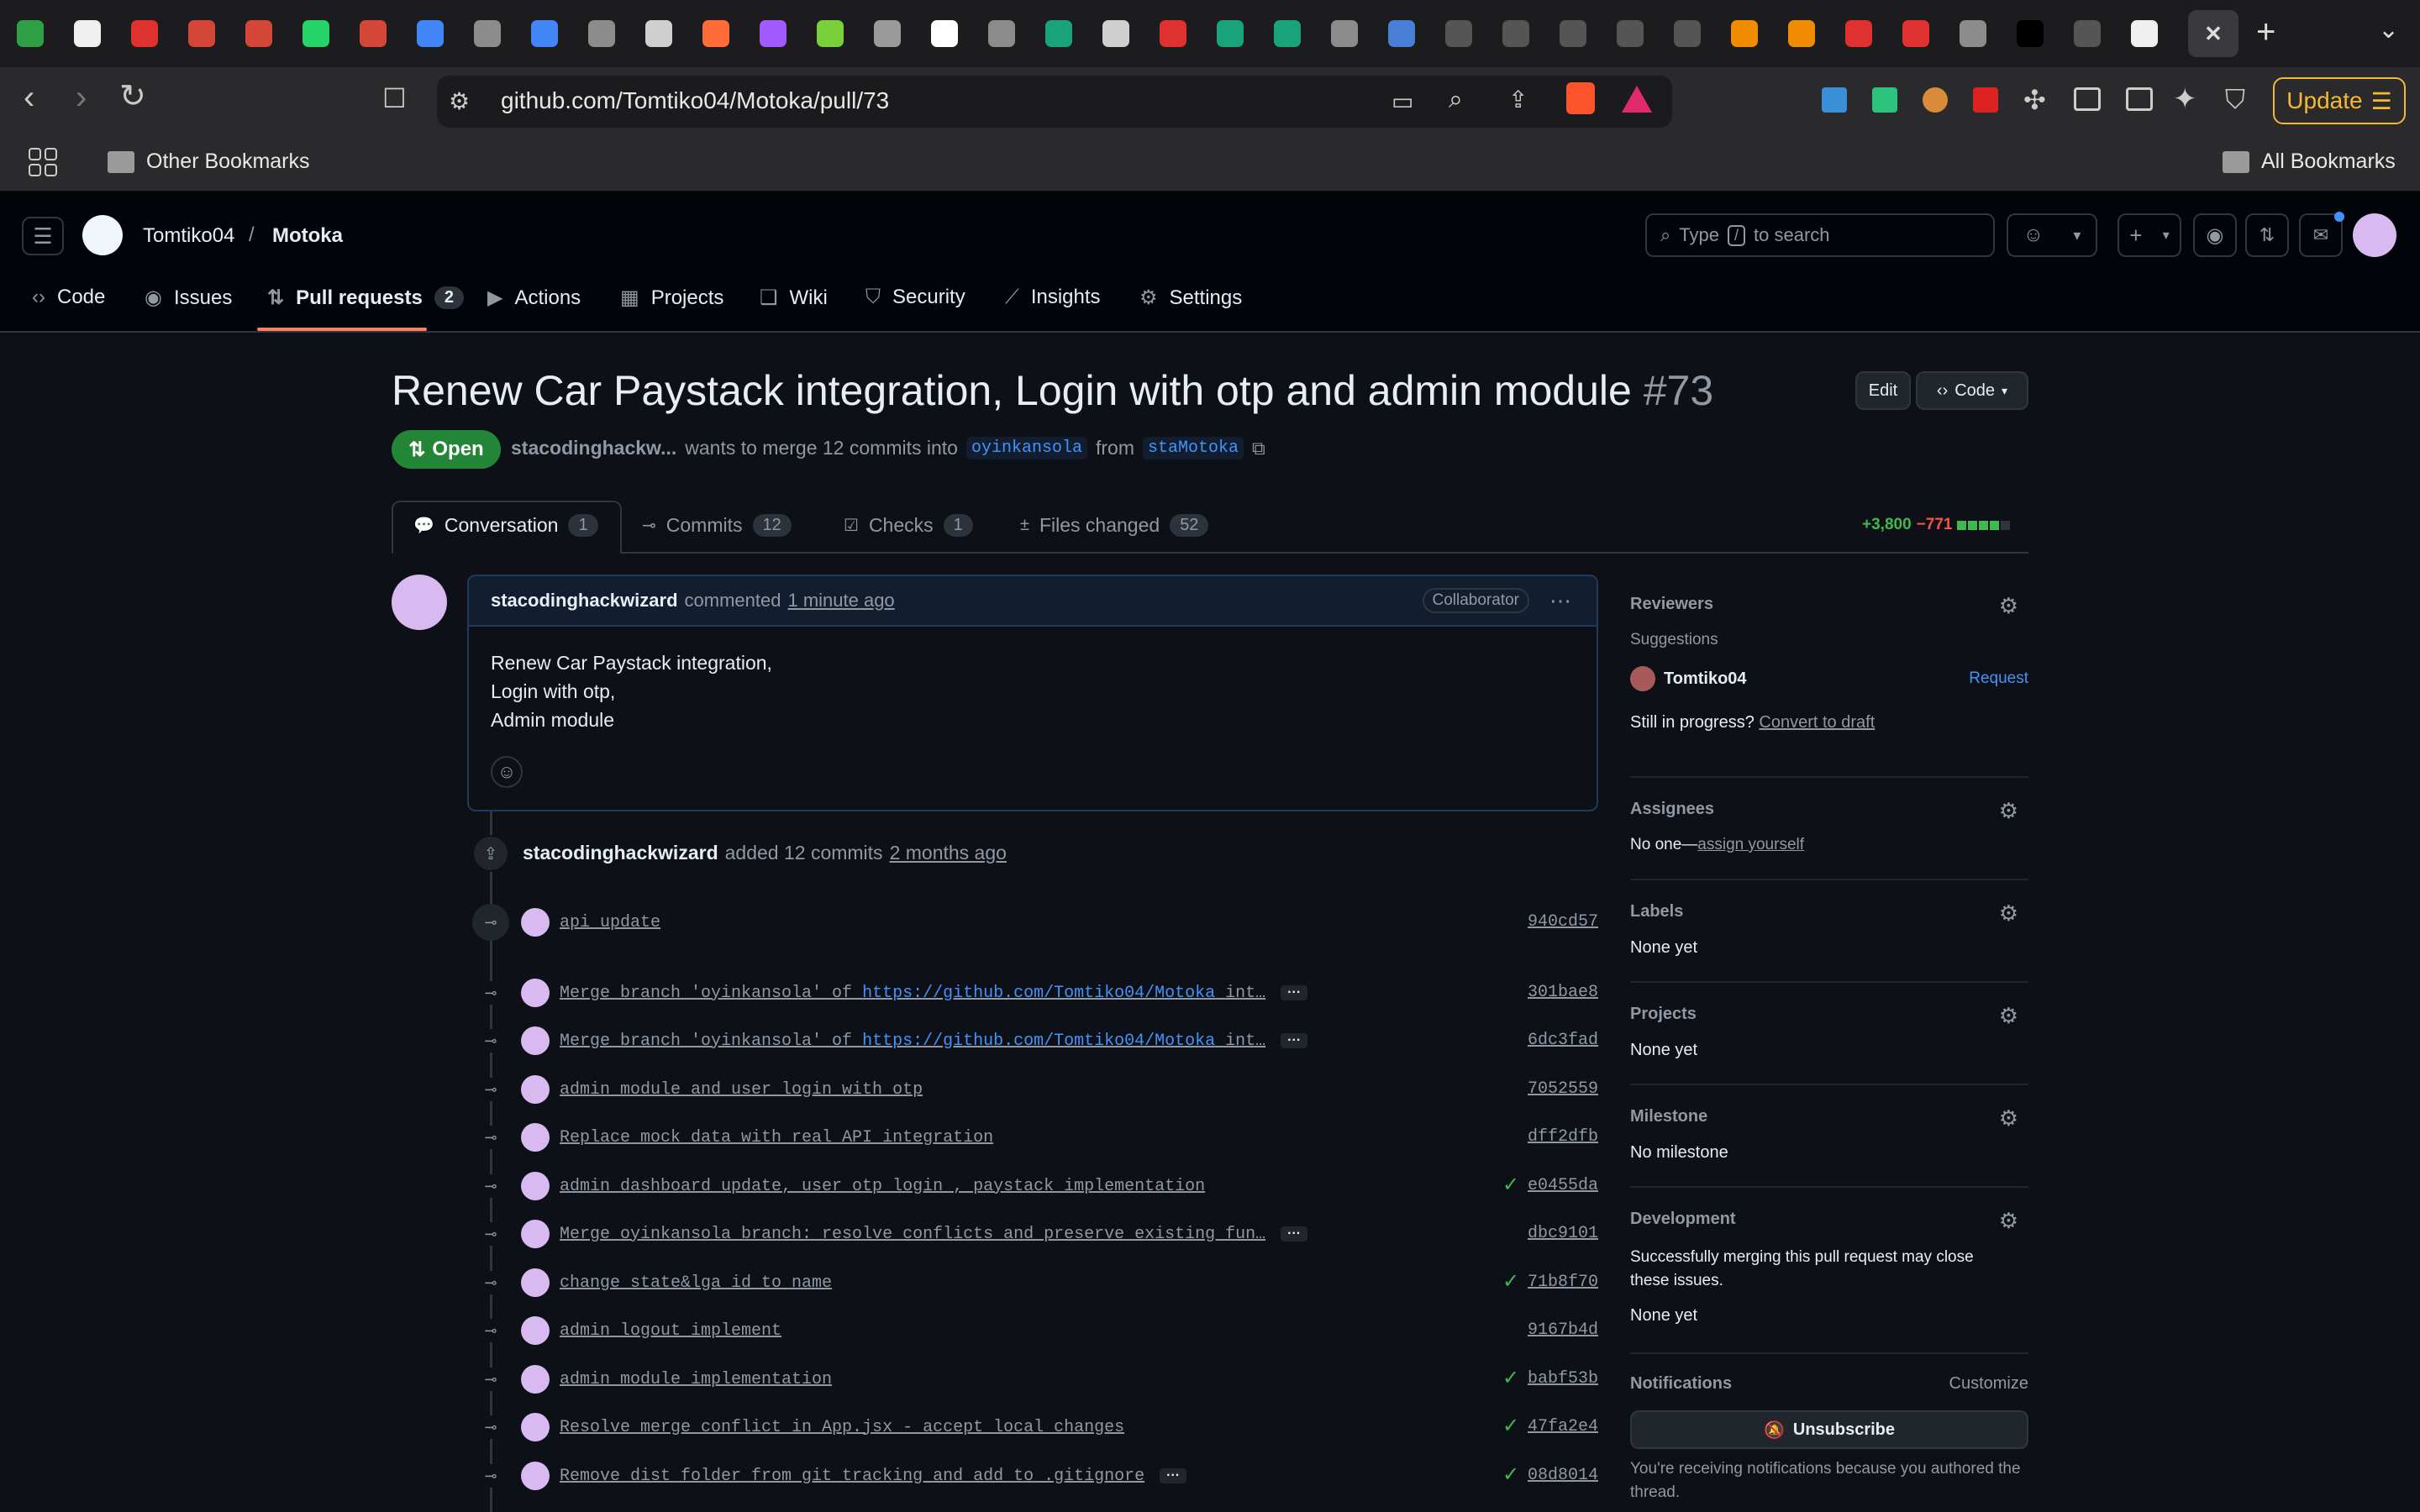 The width and height of the screenshot is (2420, 1512). Describe the element at coordinates (2213, 33) in the screenshot. I see `close-icon: ✕` at that location.